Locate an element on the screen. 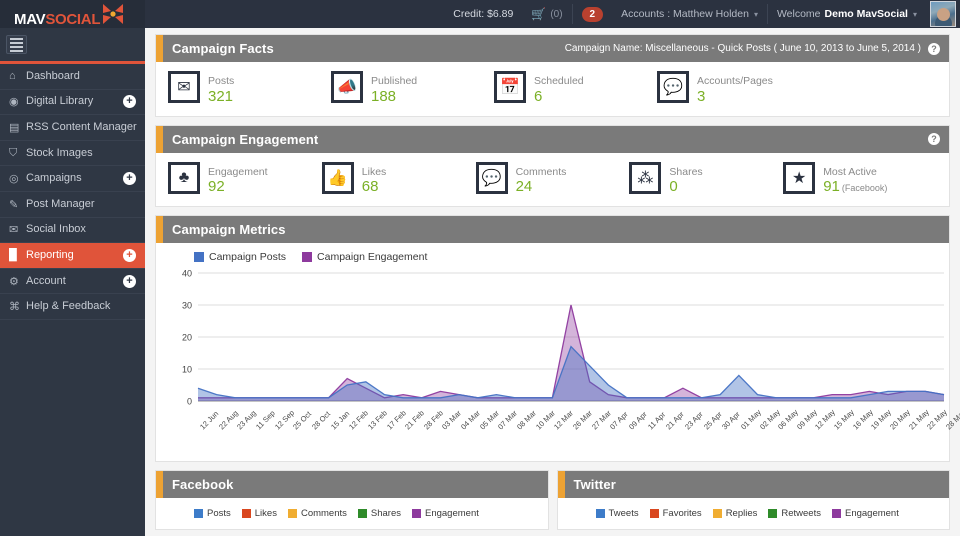  sidebar-toggle-wrap is located at coordinates (72, 46).